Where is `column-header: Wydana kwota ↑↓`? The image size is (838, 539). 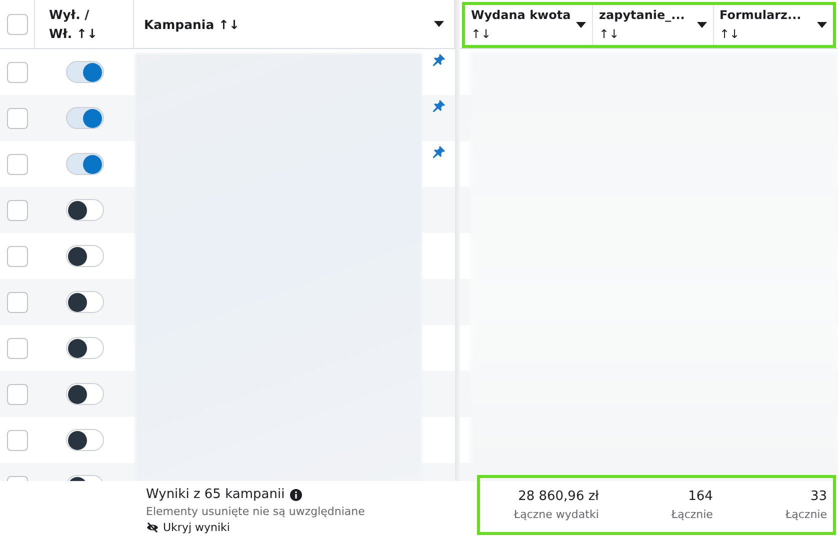
column-header: Wydana kwota ↑↓ is located at coordinates (521, 25).